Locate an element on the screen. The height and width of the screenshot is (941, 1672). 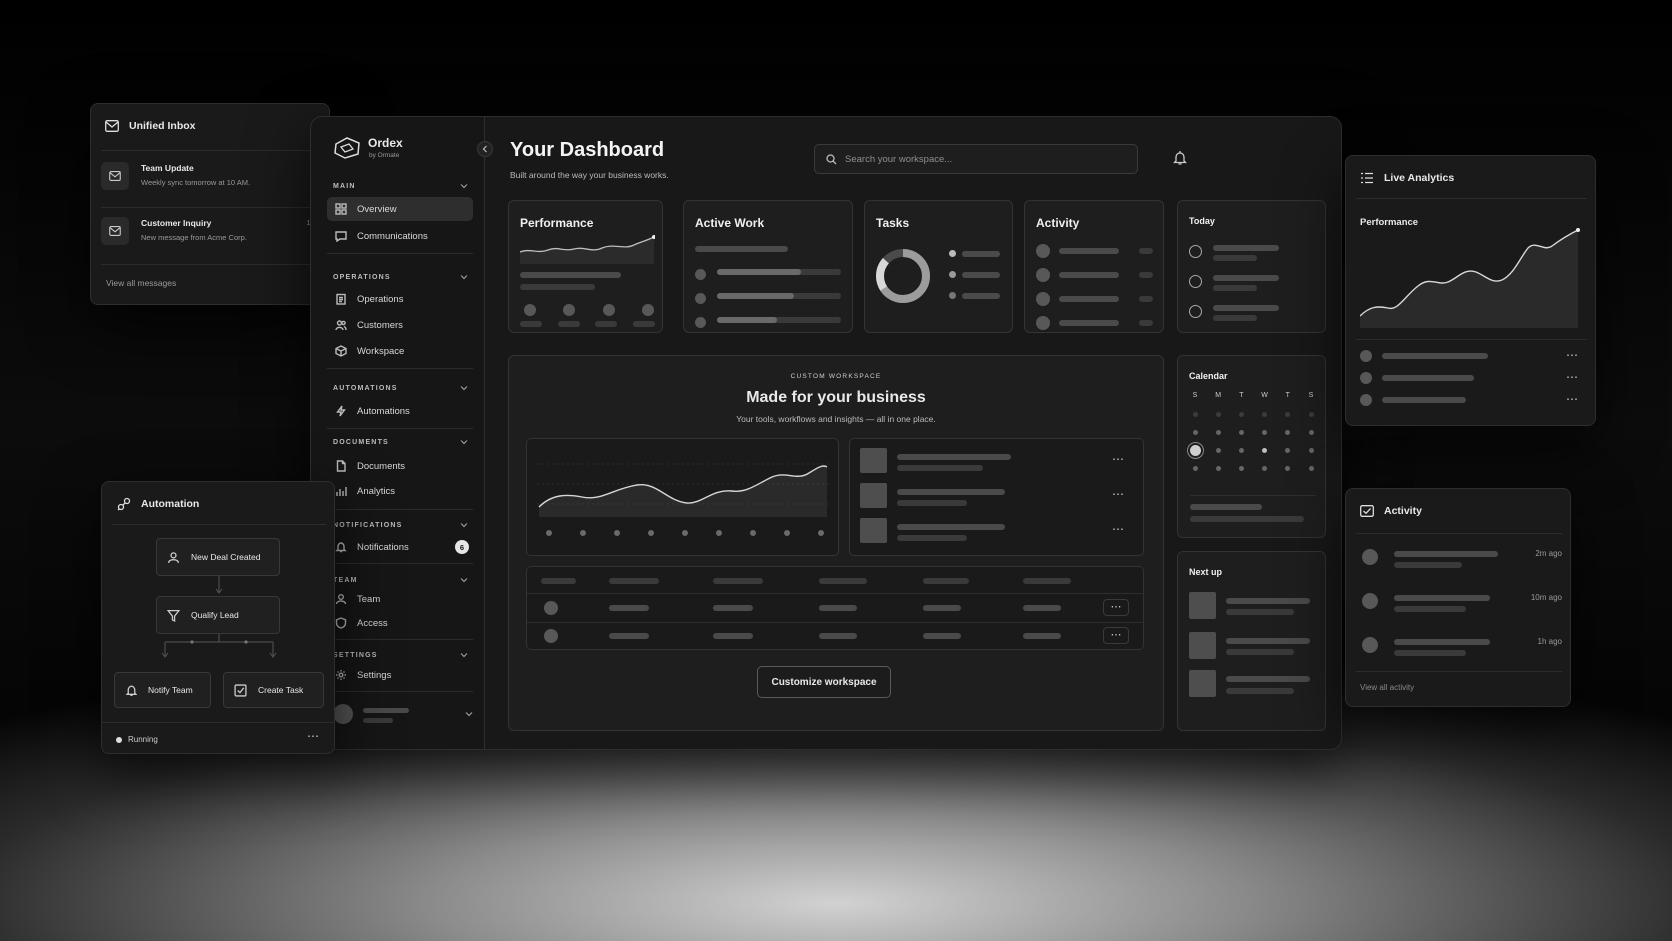
sidebar-item-customers: Customers is located at coordinates (400, 325).